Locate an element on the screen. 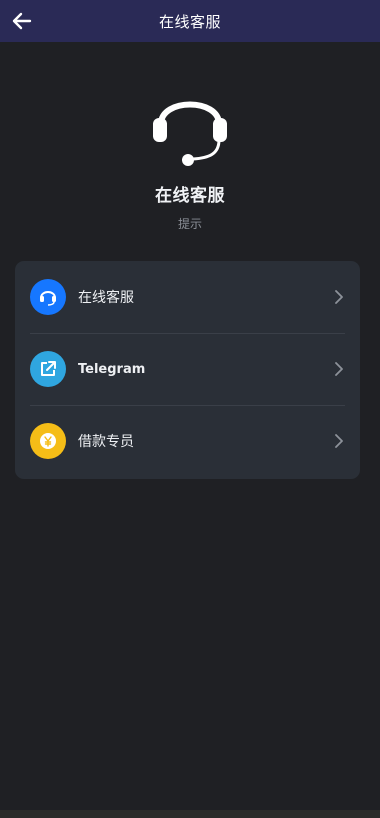  hero-title: 在线客服 is located at coordinates (190, 196).